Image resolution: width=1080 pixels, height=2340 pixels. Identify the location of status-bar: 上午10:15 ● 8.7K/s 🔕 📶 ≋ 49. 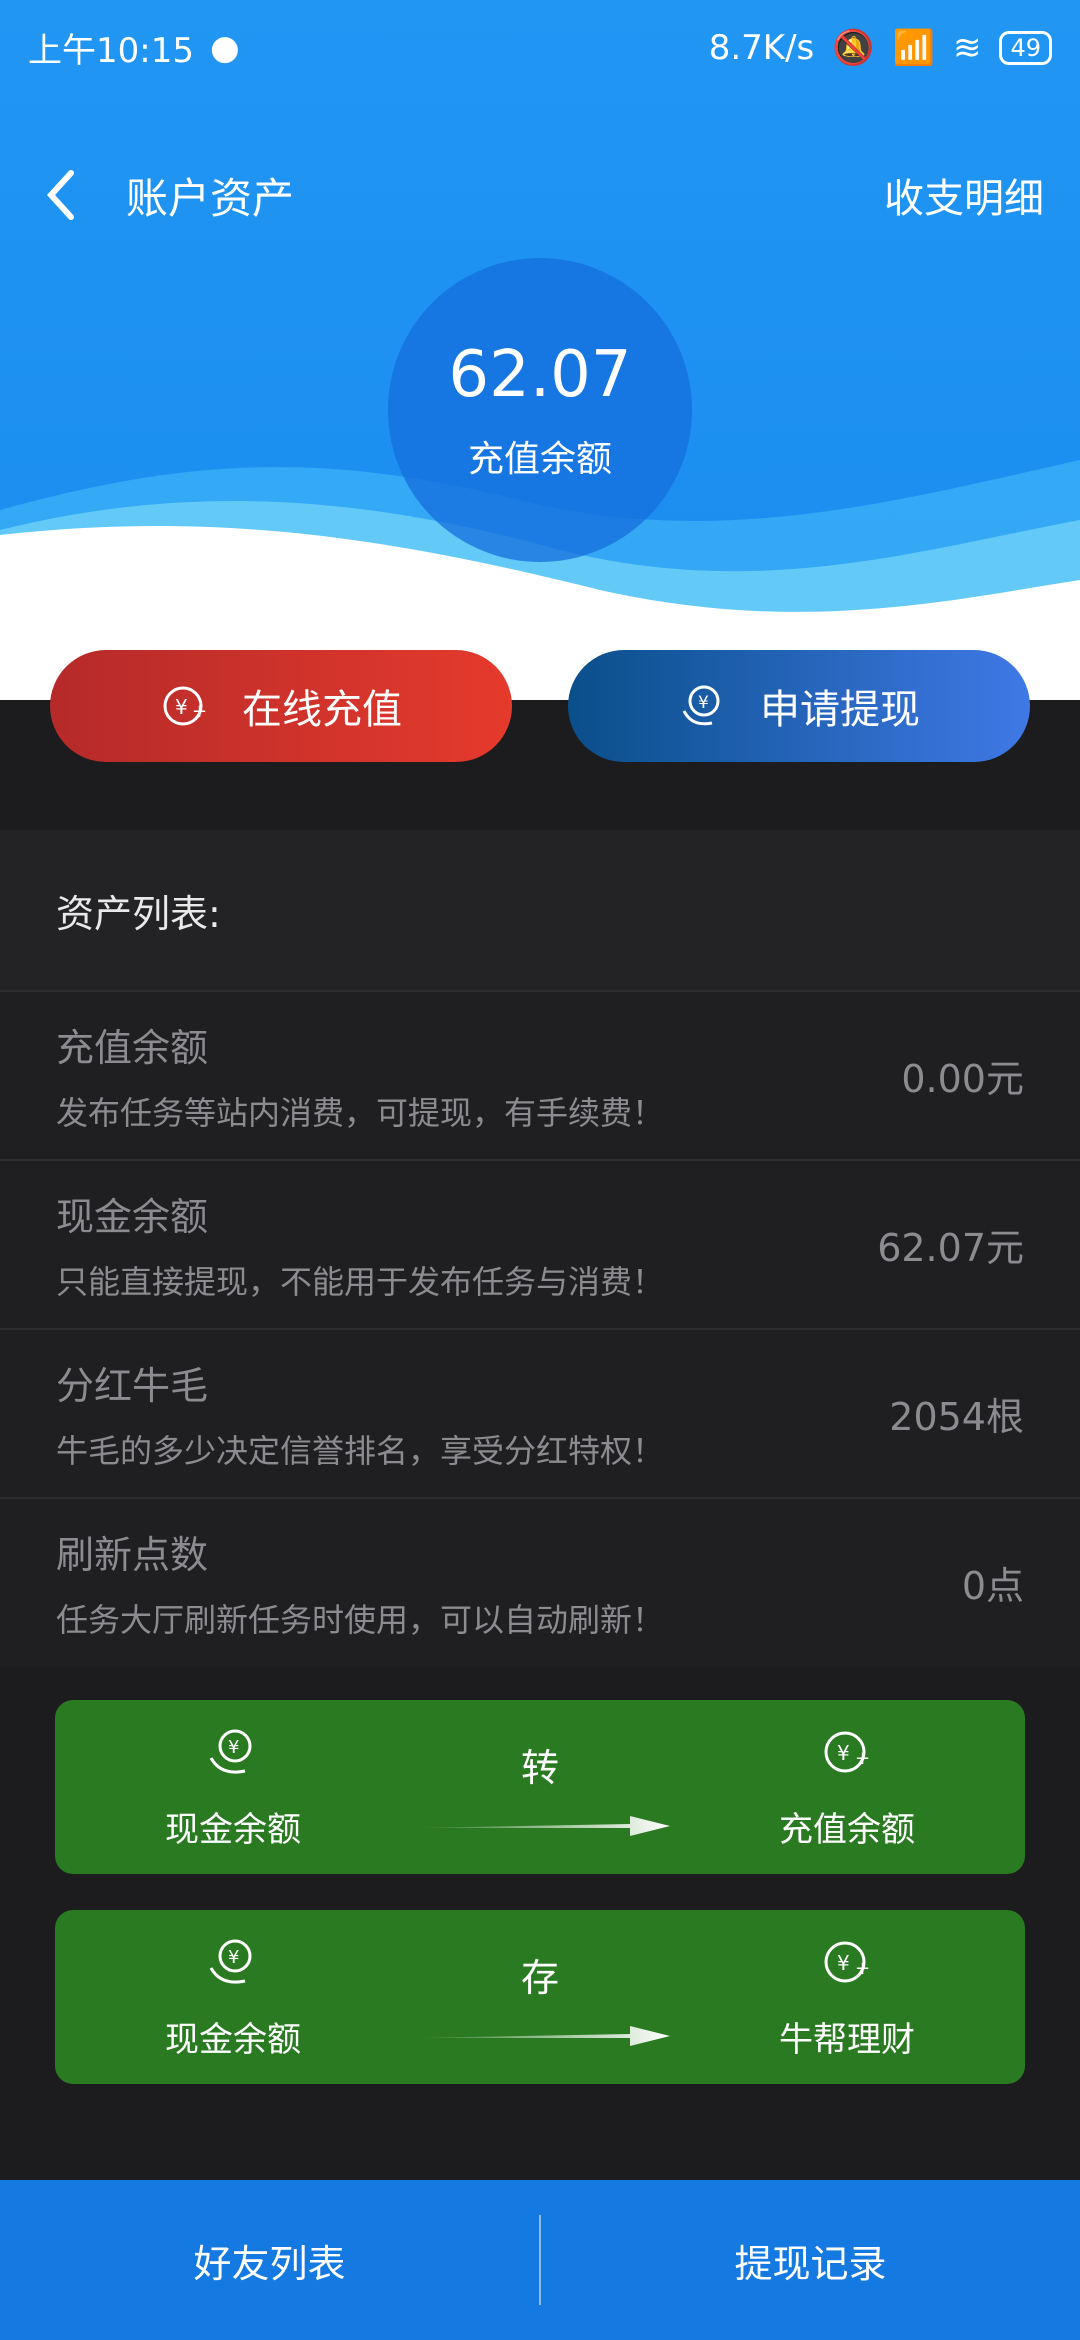
(540, 47).